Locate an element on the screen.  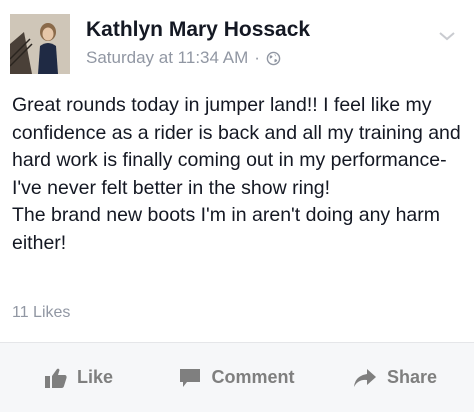
globe-icon is located at coordinates (273, 58).